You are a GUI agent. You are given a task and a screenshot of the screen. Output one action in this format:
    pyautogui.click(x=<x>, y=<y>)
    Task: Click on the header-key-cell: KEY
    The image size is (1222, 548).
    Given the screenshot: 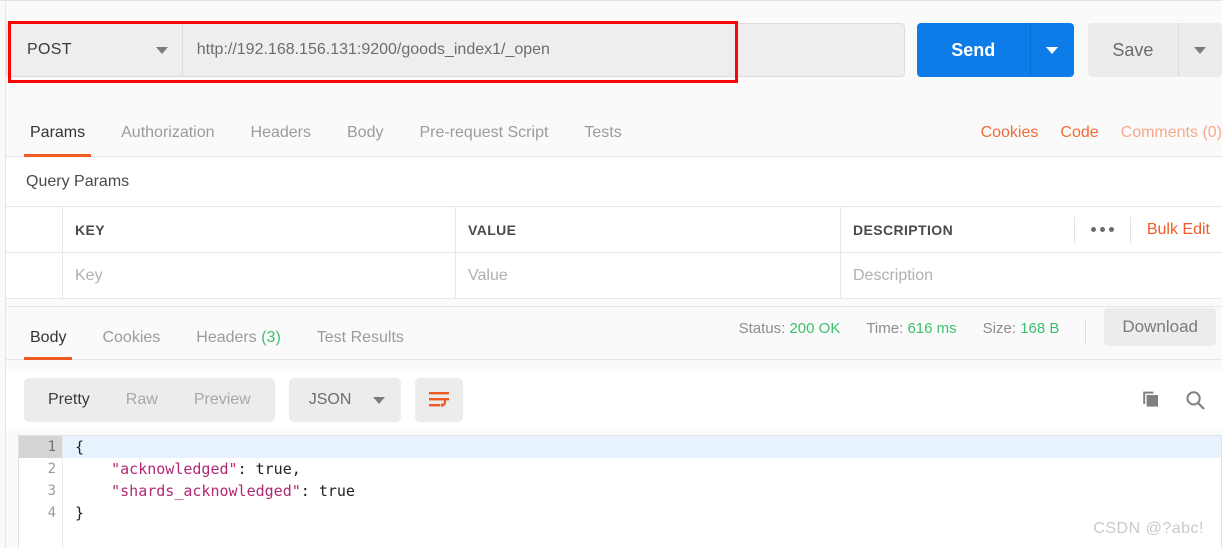 What is the action you would take?
    pyautogui.click(x=259, y=229)
    